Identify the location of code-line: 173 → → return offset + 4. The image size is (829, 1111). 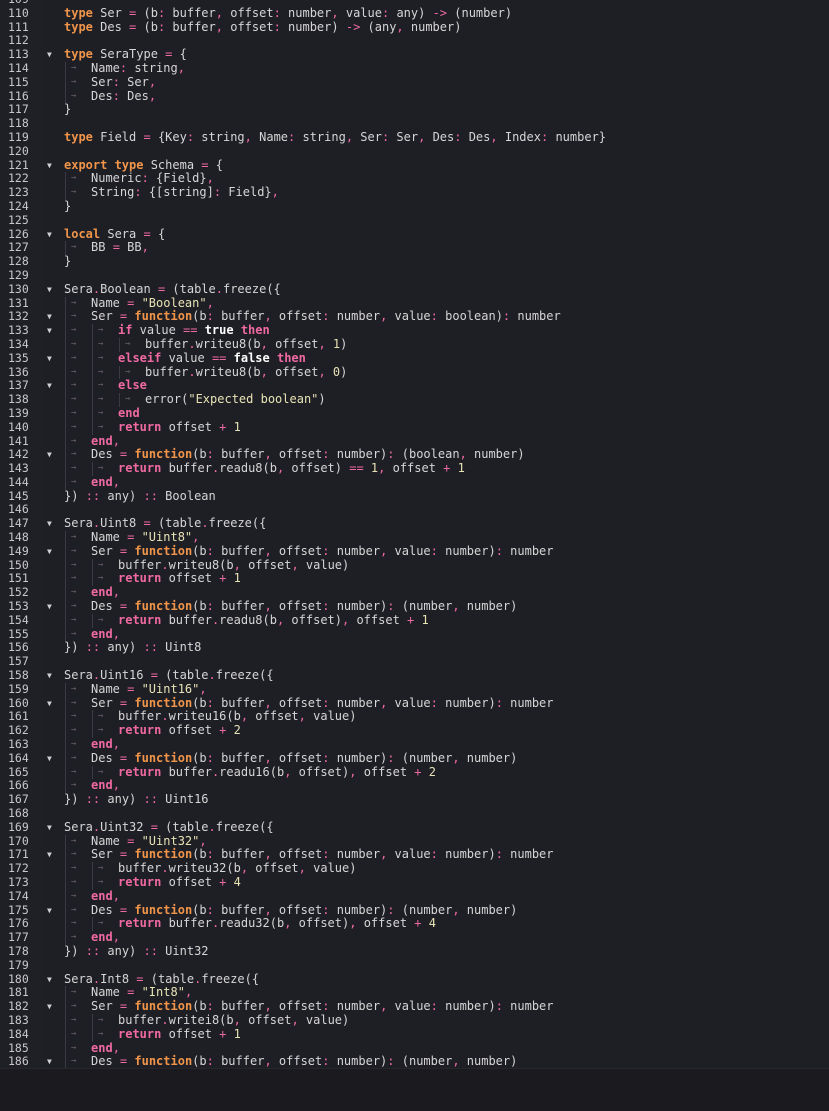
(414, 882).